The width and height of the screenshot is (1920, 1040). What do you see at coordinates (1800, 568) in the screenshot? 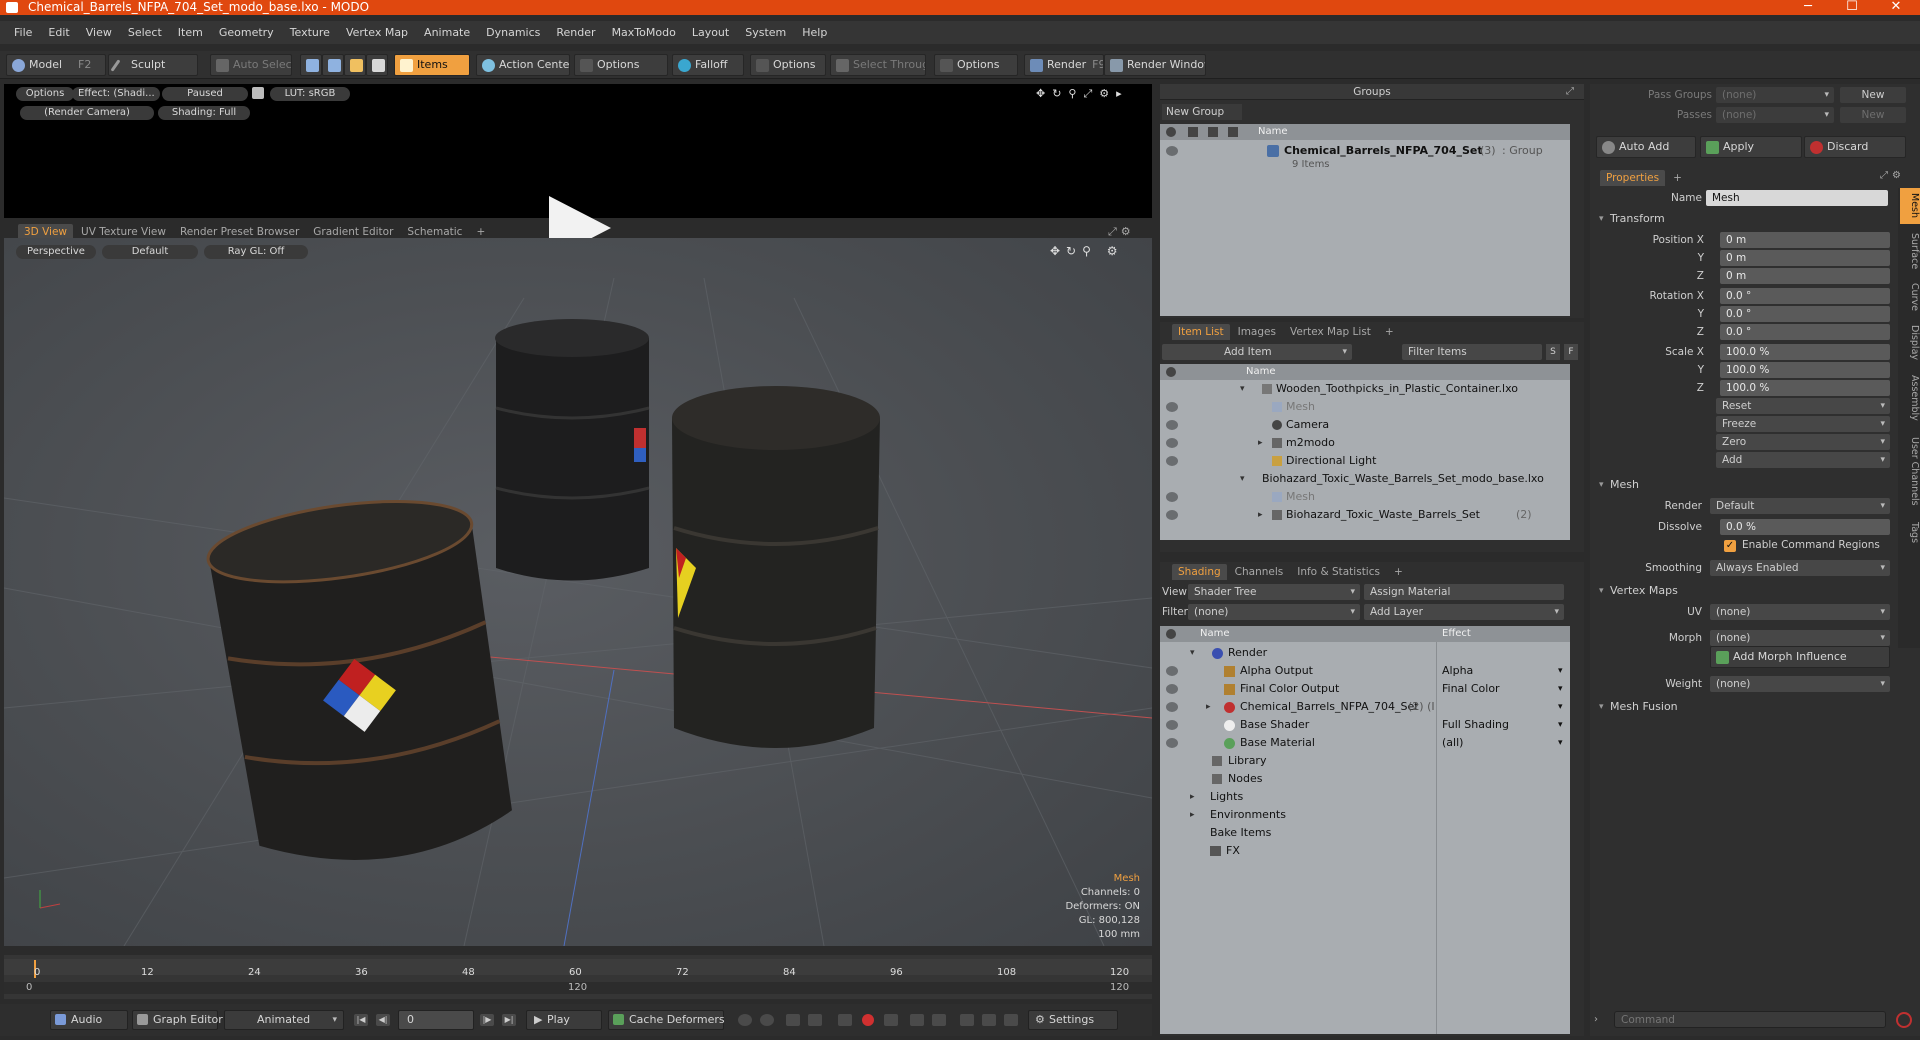
I see `smoothing-dropdown: Always Enabled` at bounding box center [1800, 568].